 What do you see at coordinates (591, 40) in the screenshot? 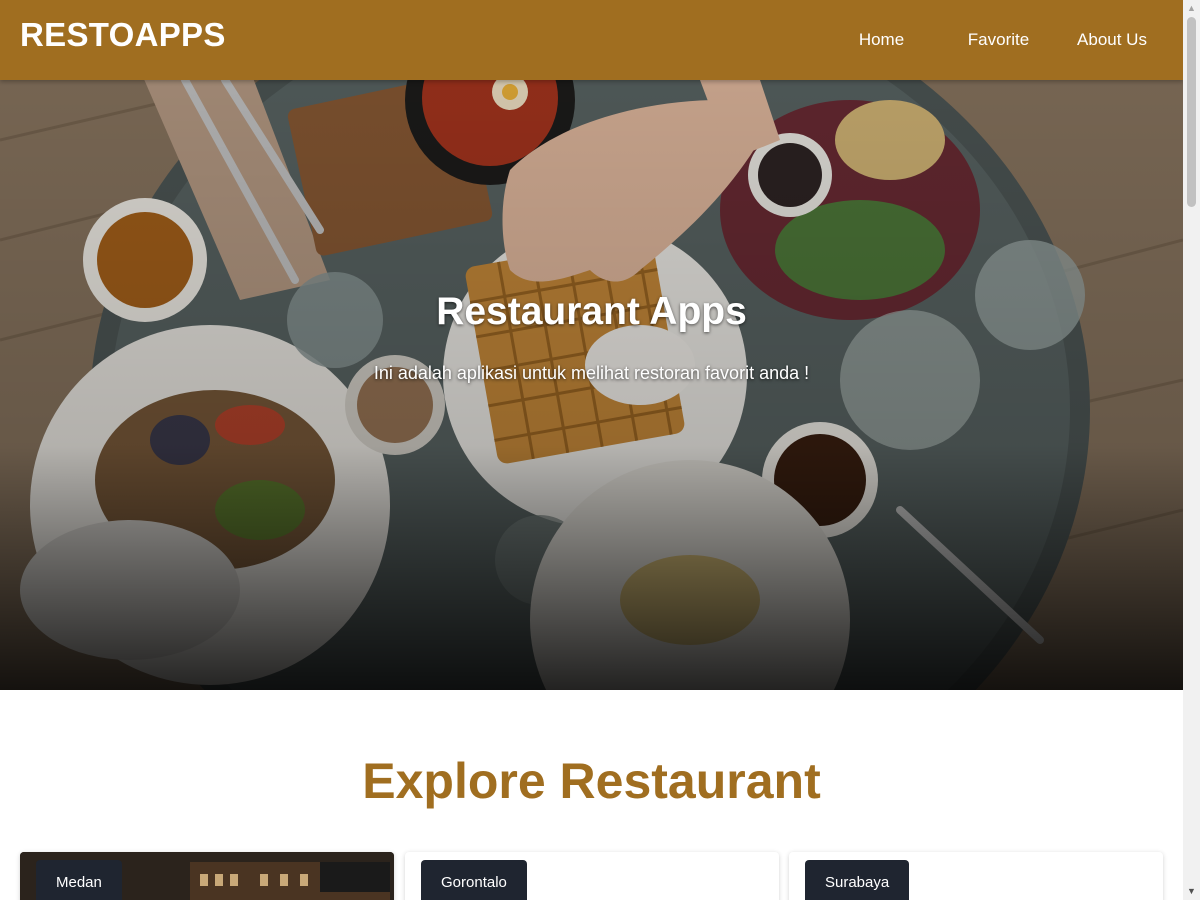
I see `app-header: RESTOAPPS Home Favorite About Us` at bounding box center [591, 40].